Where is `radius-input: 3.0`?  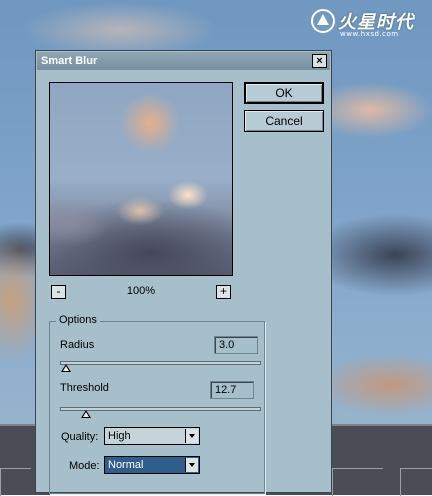 radius-input: 3.0 is located at coordinates (236, 345).